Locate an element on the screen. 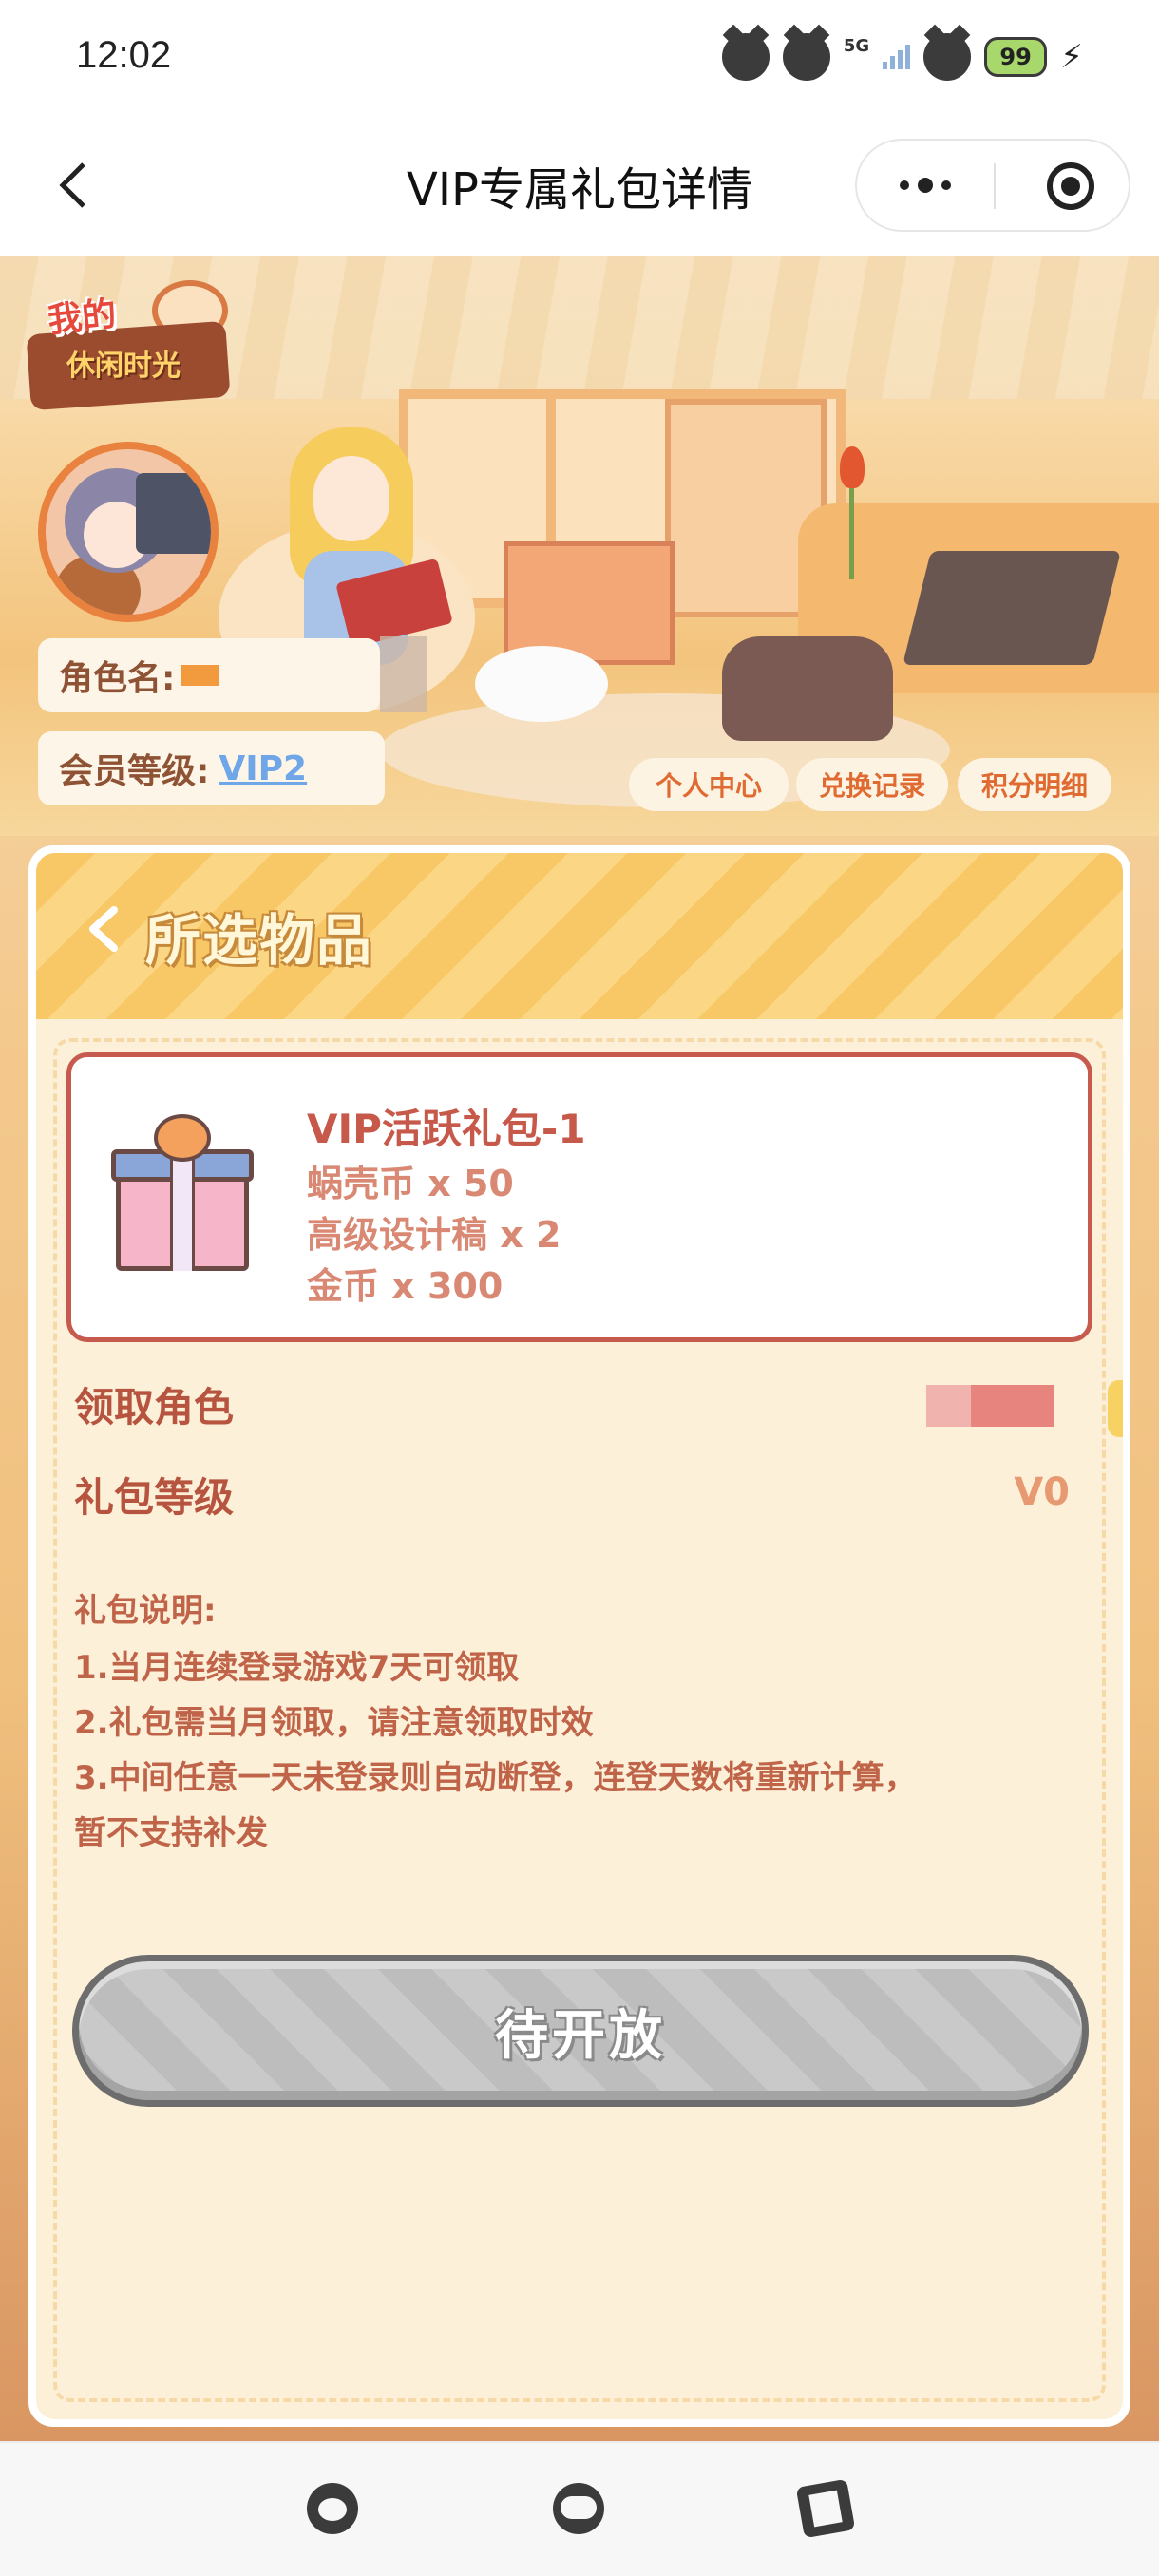 This screenshot has height=2576, width=1159. logo-text-bottom: 休闲时光 is located at coordinates (123, 366).